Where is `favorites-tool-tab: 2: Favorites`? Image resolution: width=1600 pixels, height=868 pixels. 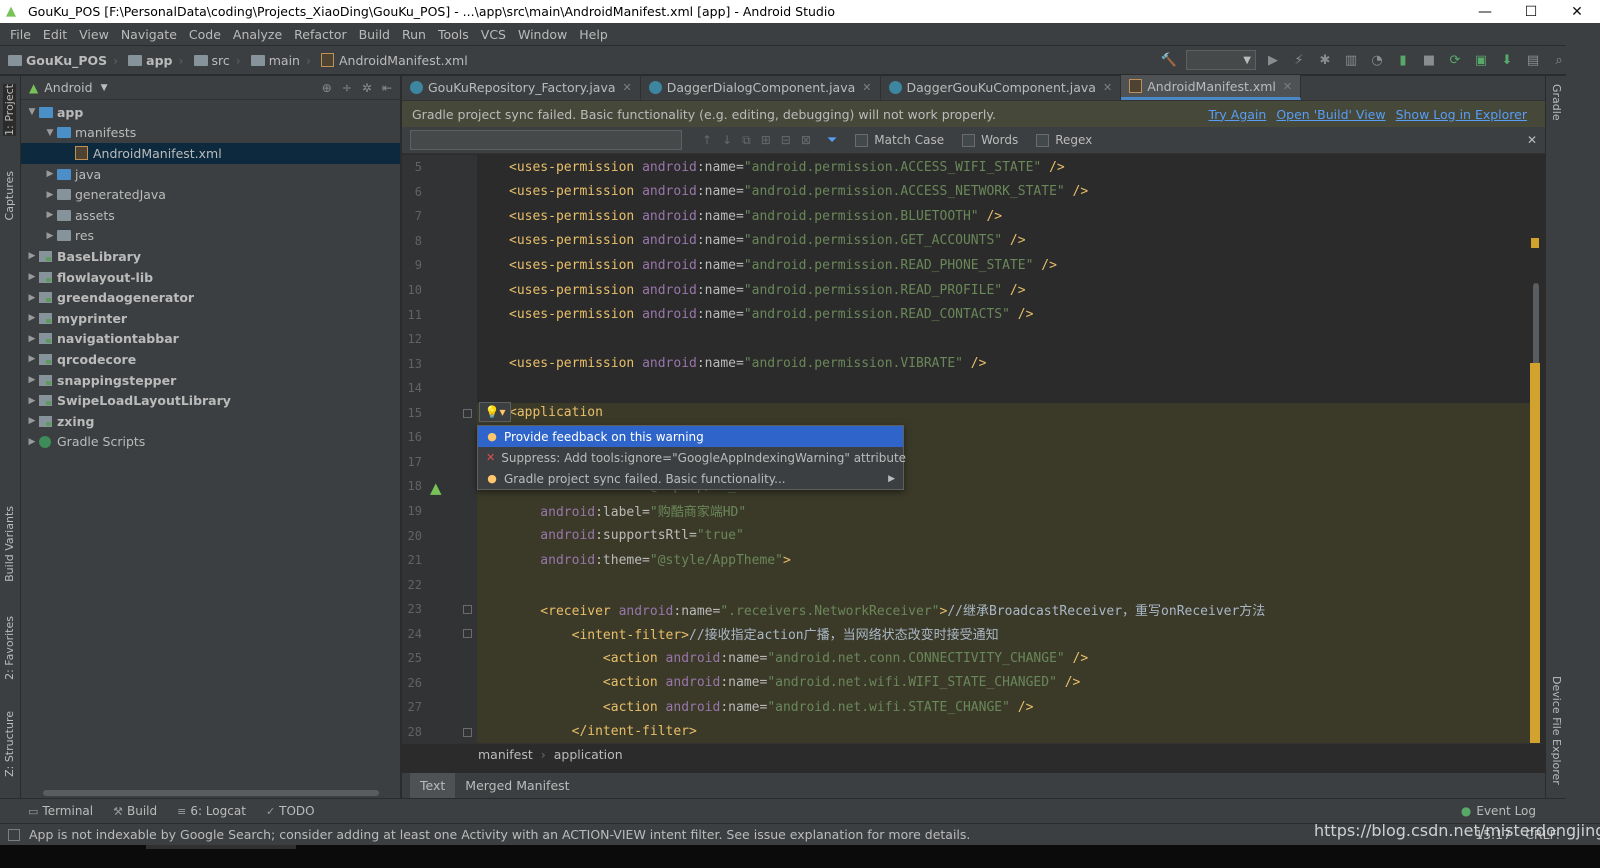
favorites-tool-tab: 2: Favorites is located at coordinates (9, 648).